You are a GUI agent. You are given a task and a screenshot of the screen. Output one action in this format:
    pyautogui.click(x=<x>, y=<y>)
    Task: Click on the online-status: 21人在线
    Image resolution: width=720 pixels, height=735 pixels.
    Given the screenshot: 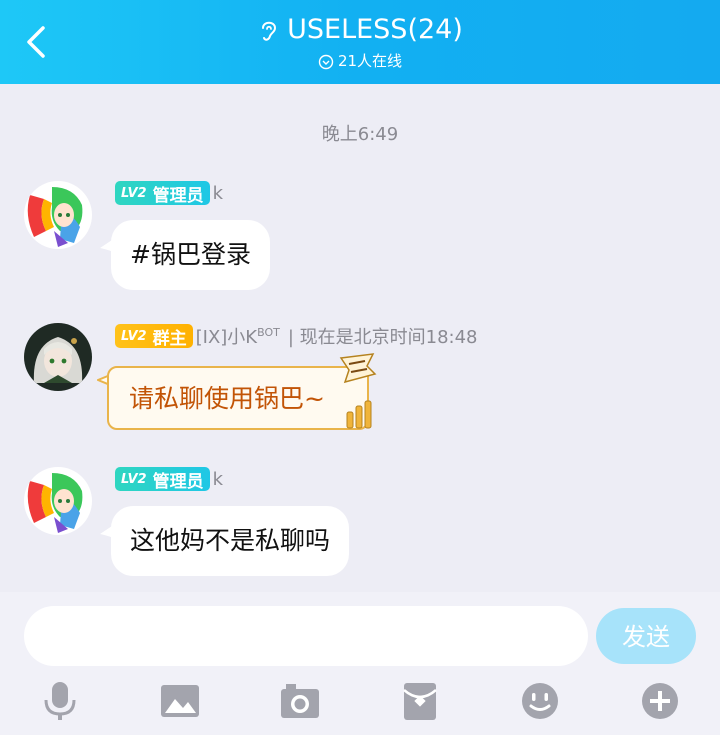 What is the action you would take?
    pyautogui.click(x=360, y=61)
    